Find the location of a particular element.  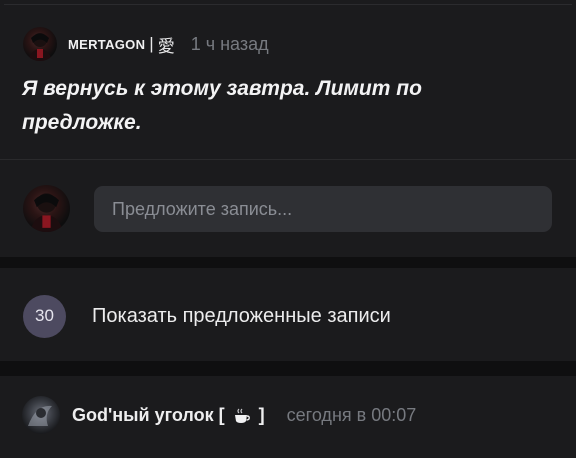

post-divider is located at coordinates (288, 159).